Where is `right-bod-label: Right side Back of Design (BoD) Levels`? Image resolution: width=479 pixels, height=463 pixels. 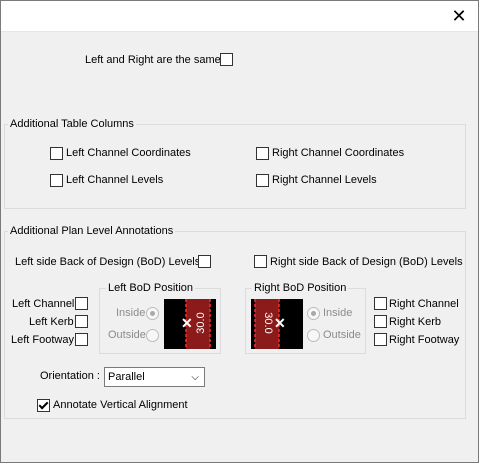 right-bod-label: Right side Back of Design (BoD) Levels is located at coordinates (366, 262).